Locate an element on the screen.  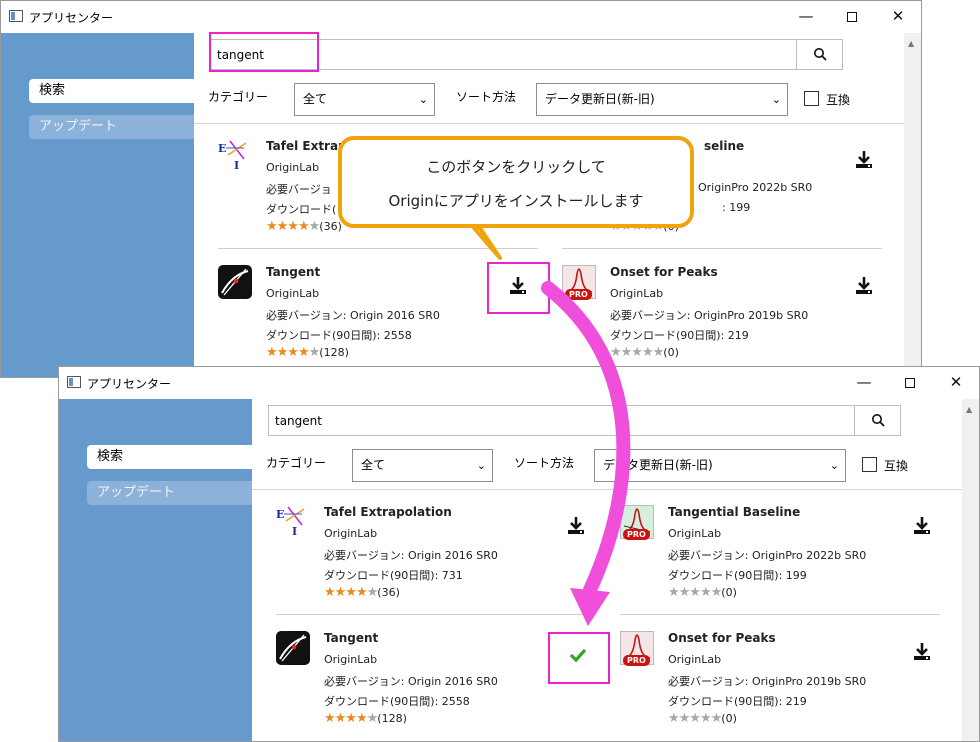
search-box is located at coordinates (584, 420).